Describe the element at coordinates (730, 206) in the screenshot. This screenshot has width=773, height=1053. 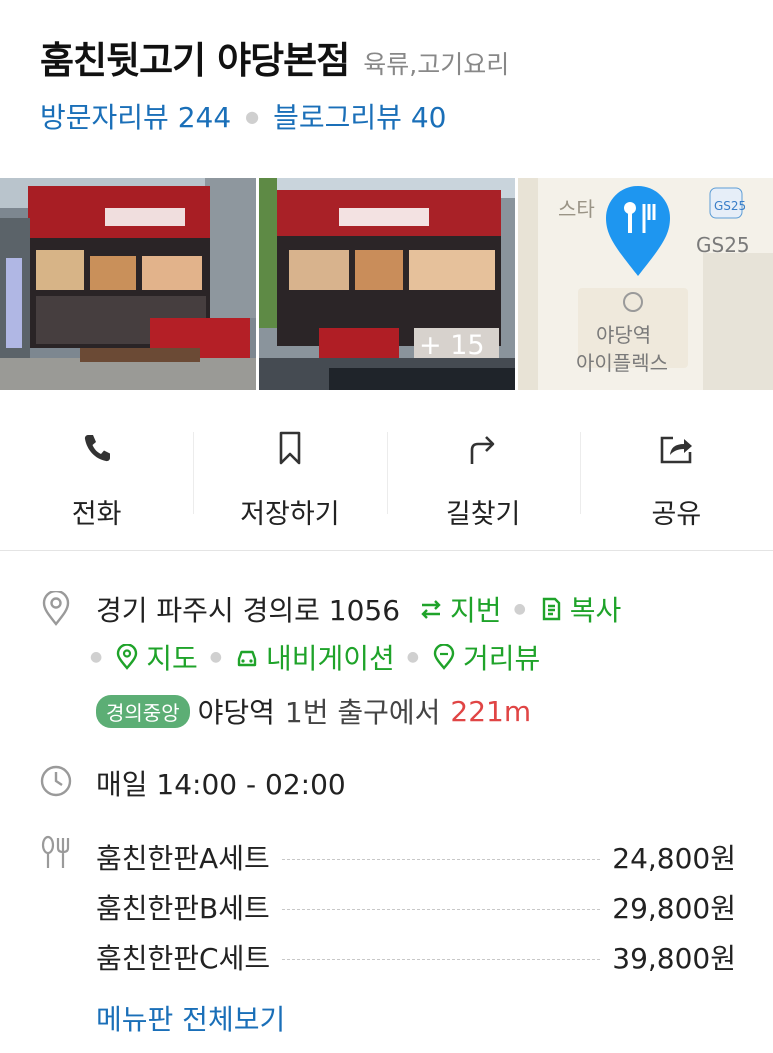
I see `gs25-badge: GS25` at that location.